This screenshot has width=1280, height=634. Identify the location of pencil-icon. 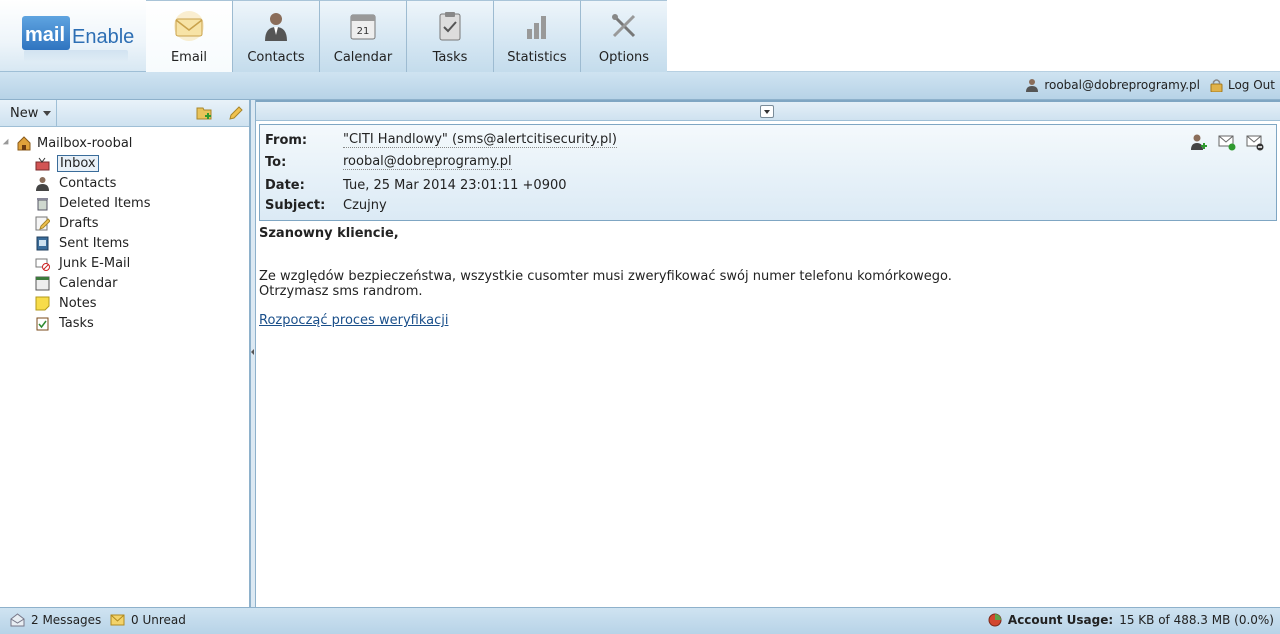
(236, 113).